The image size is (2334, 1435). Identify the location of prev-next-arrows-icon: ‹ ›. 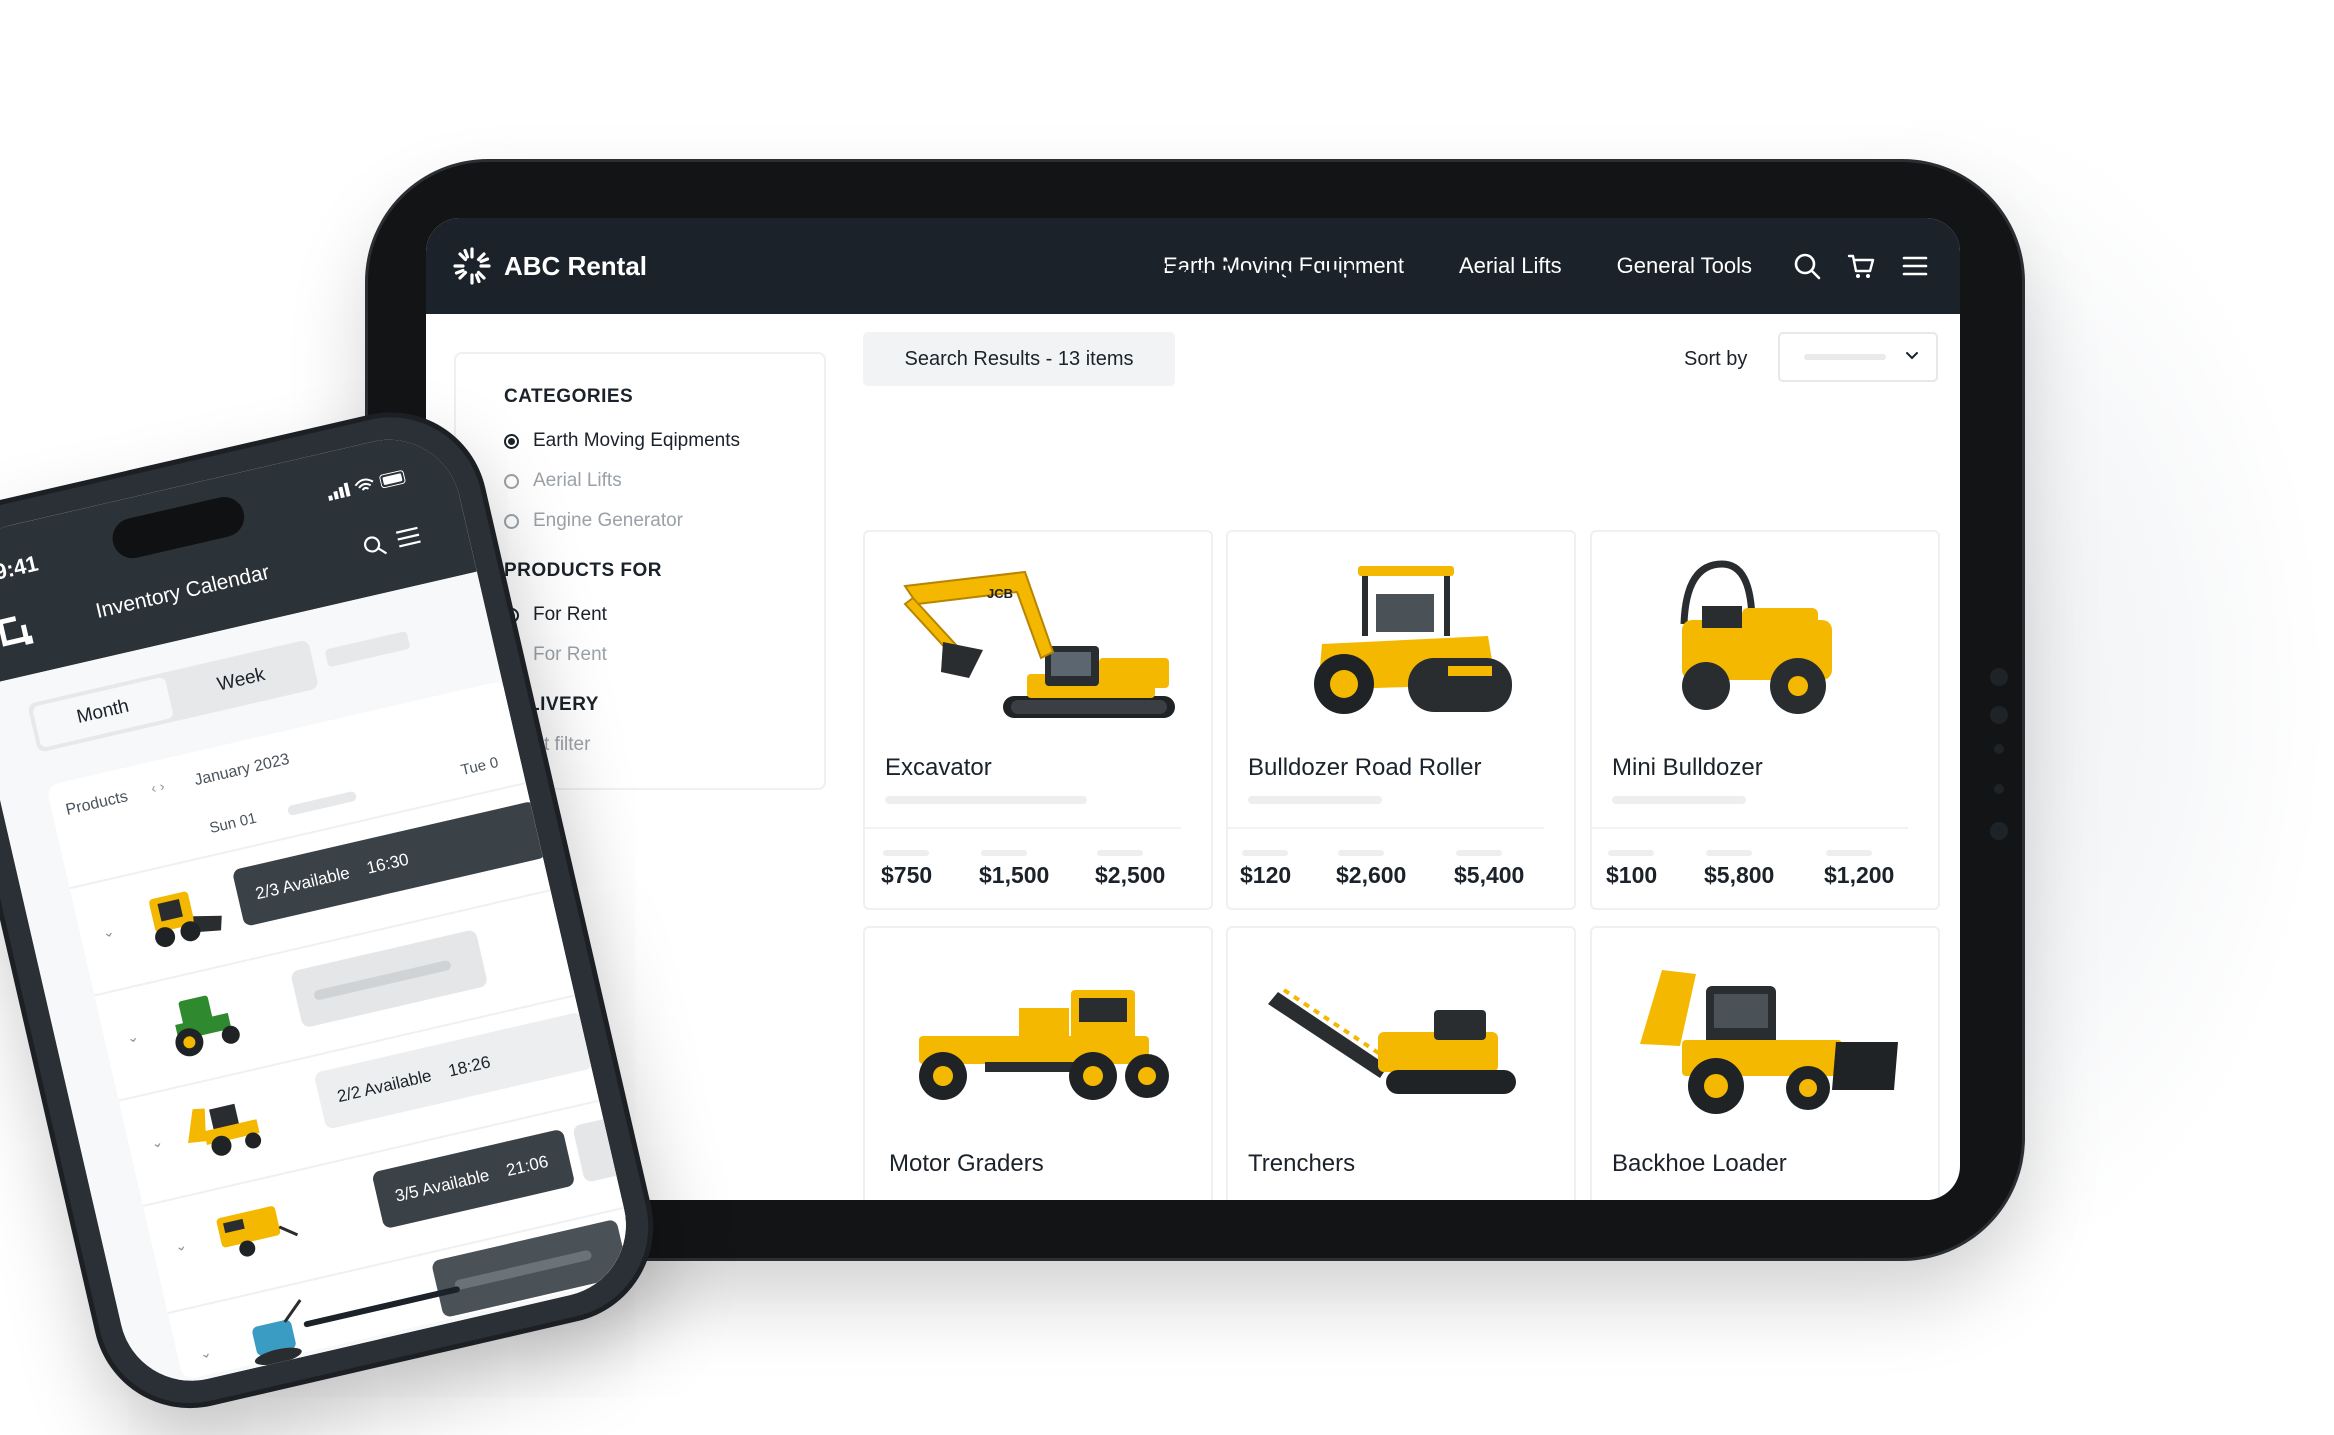
(158, 787).